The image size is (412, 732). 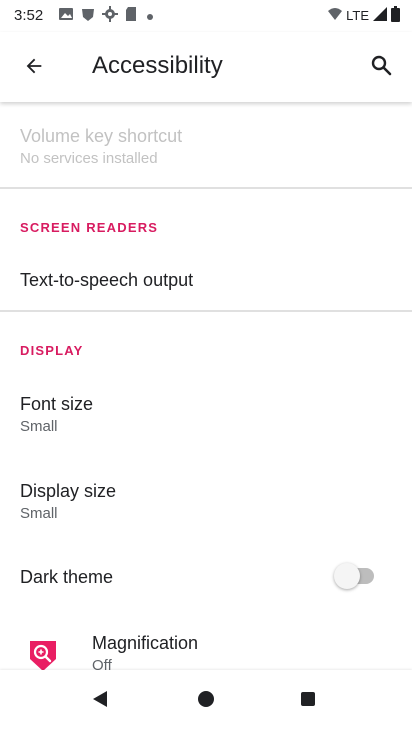 What do you see at coordinates (57, 404) in the screenshot?
I see `font-size-title: Font size` at bounding box center [57, 404].